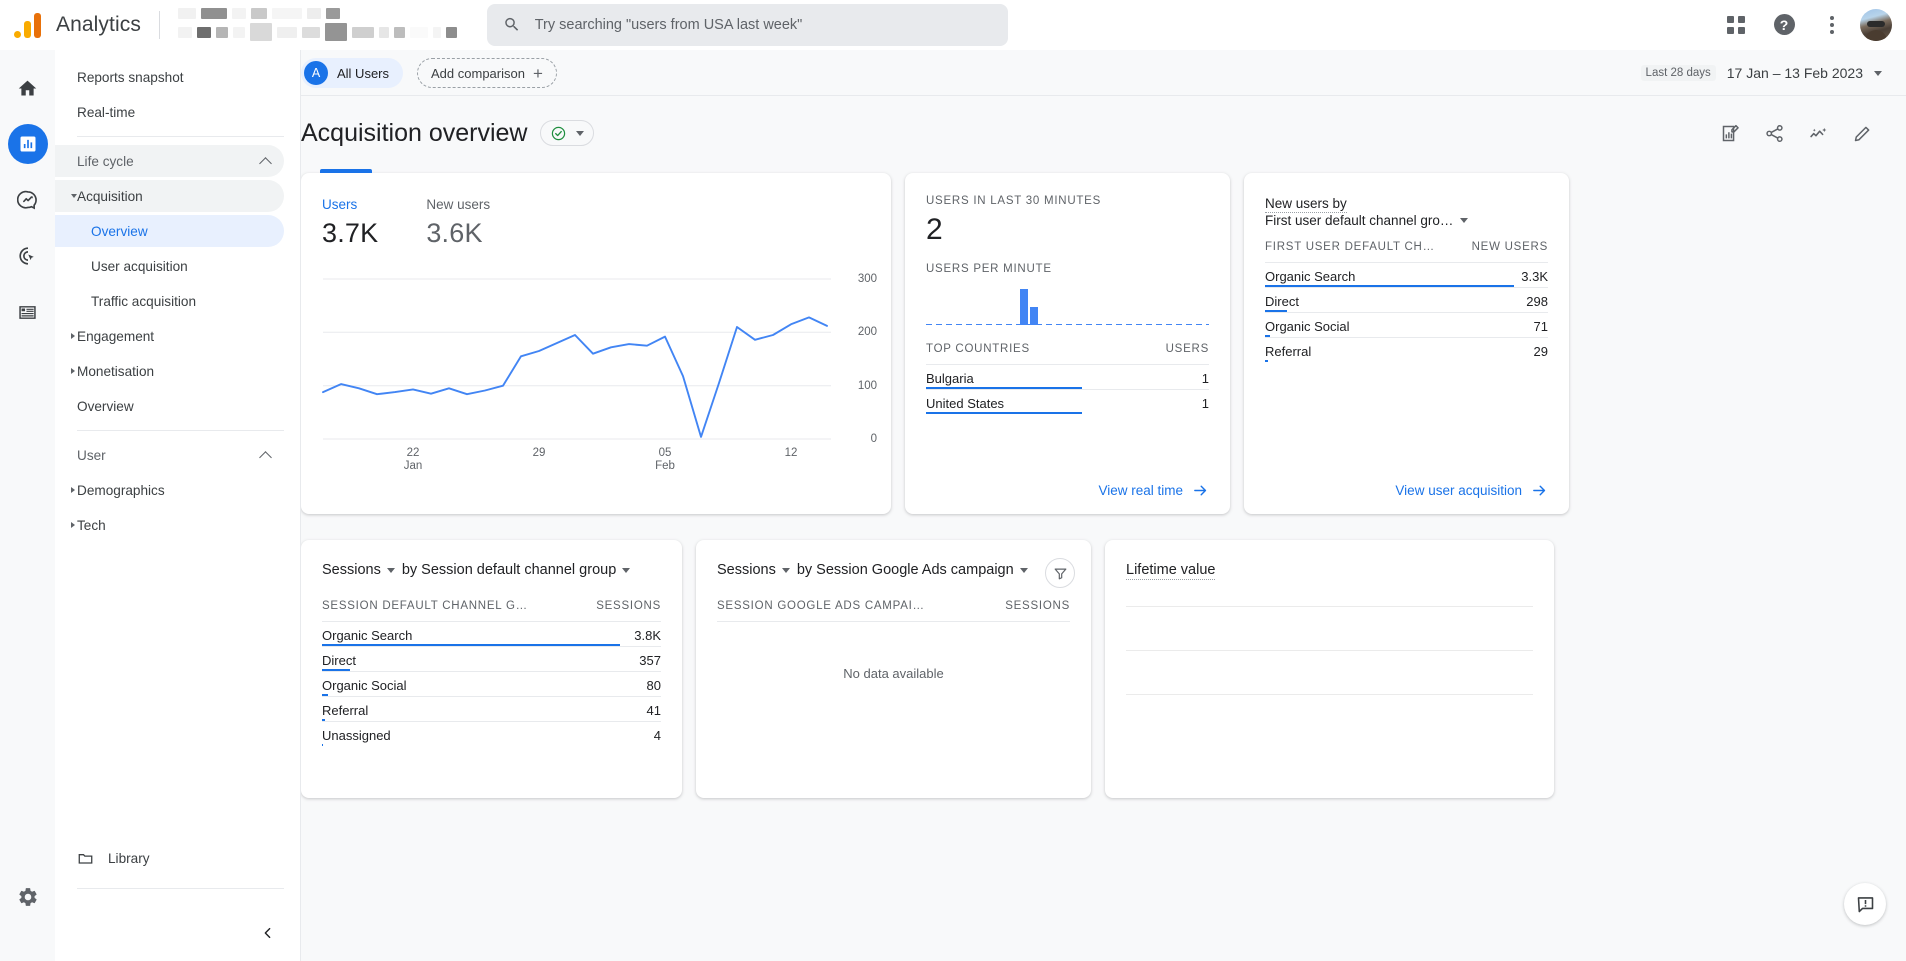  I want to click on table-row: Direct 357, so click(491, 658).